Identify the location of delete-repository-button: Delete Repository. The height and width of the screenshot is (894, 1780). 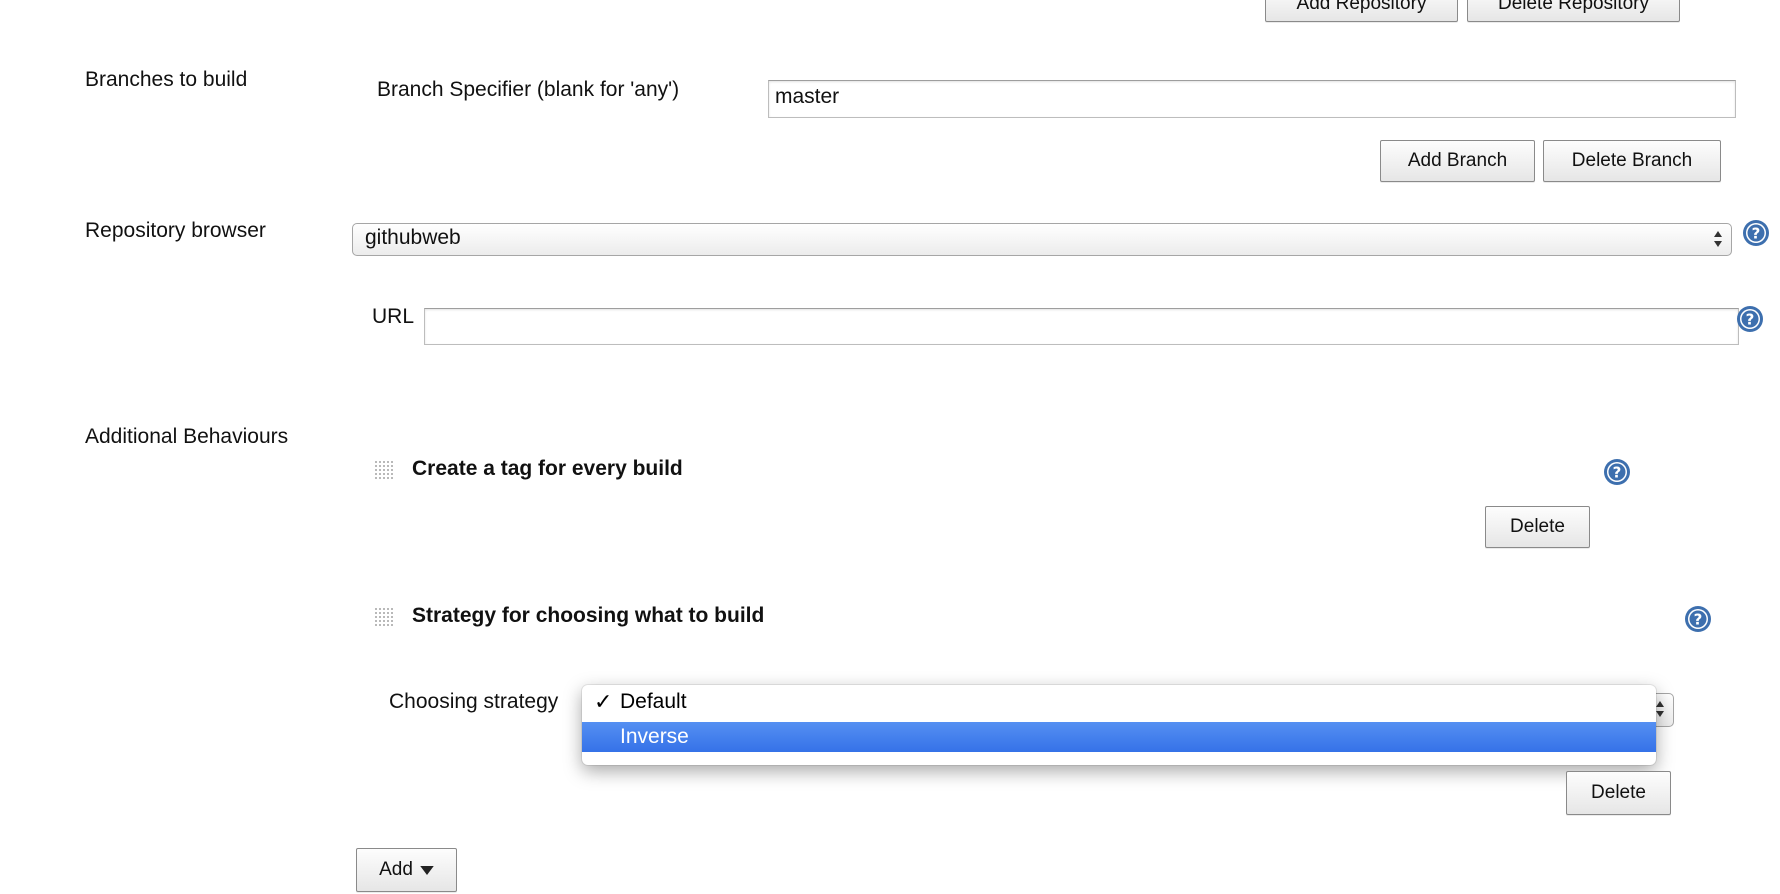
(1573, 11).